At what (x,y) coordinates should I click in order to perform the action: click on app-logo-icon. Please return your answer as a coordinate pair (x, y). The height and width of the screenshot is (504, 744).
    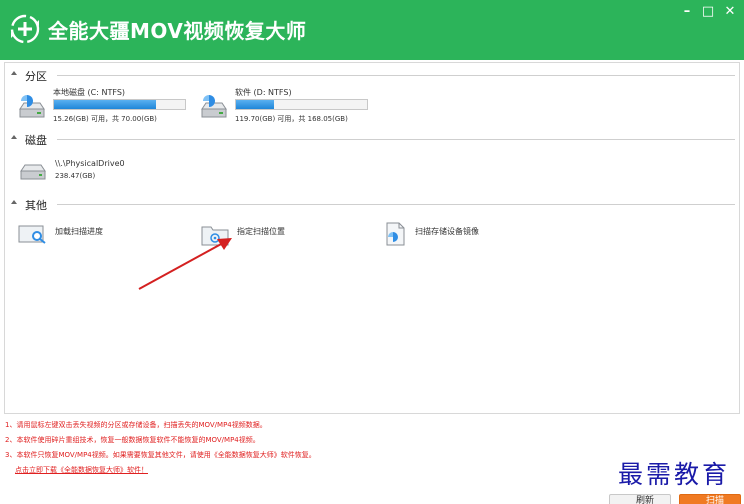
    Looking at the image, I should click on (25, 29).